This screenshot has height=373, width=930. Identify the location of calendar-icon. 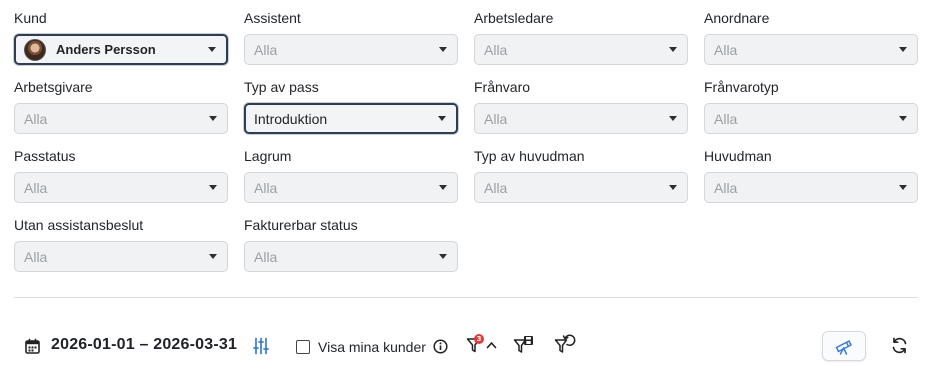
(32, 346).